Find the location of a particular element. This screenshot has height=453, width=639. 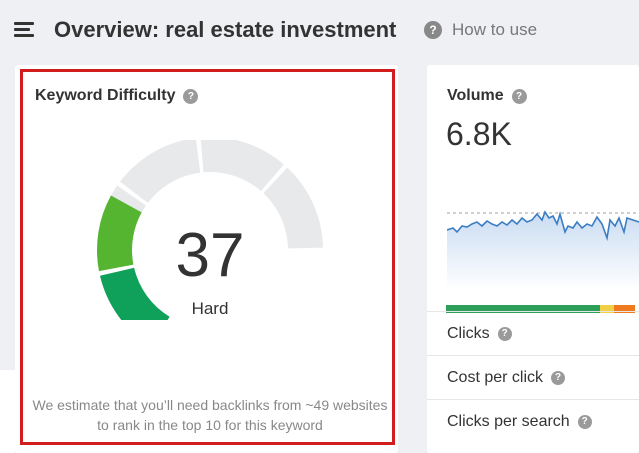

page-title: Overview: real estate investment is located at coordinates (225, 29).